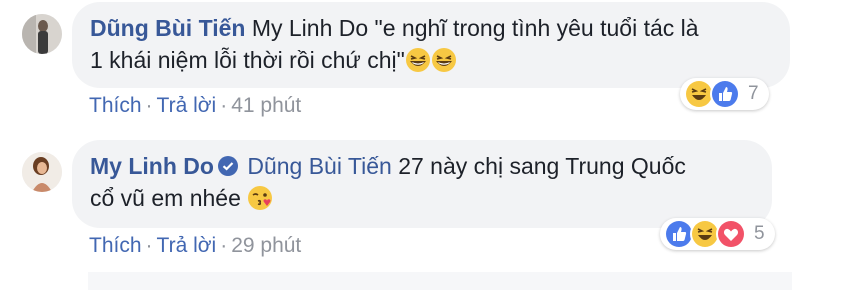 This screenshot has width=842, height=290. Describe the element at coordinates (266, 105) in the screenshot. I see `comment-timestamp: 41 phút` at that location.